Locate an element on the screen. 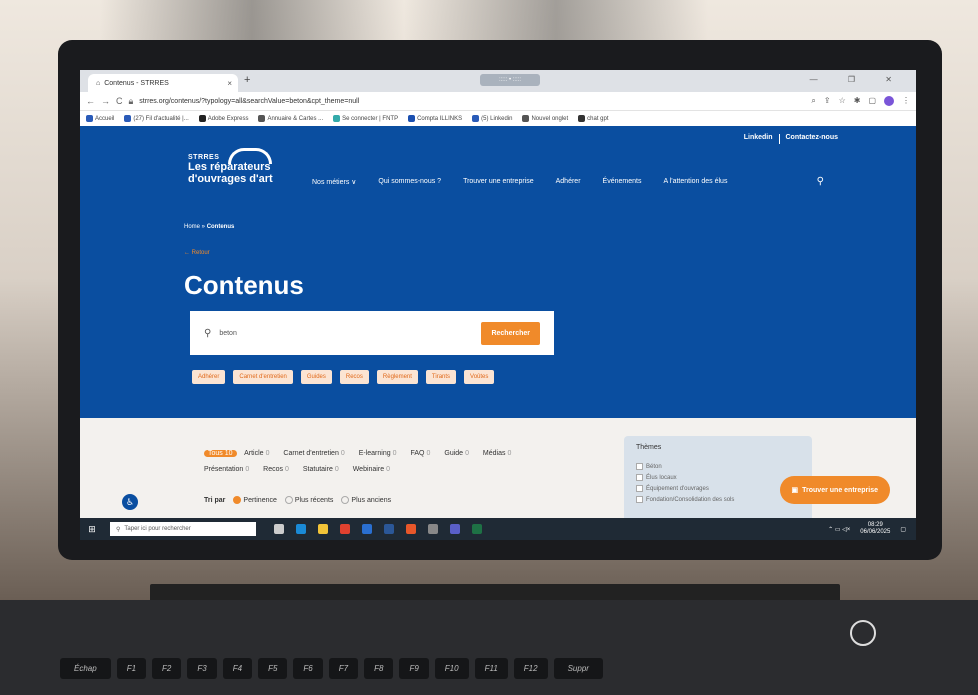 The height and width of the screenshot is (695, 978). back-link: ← Retour is located at coordinates (197, 253).